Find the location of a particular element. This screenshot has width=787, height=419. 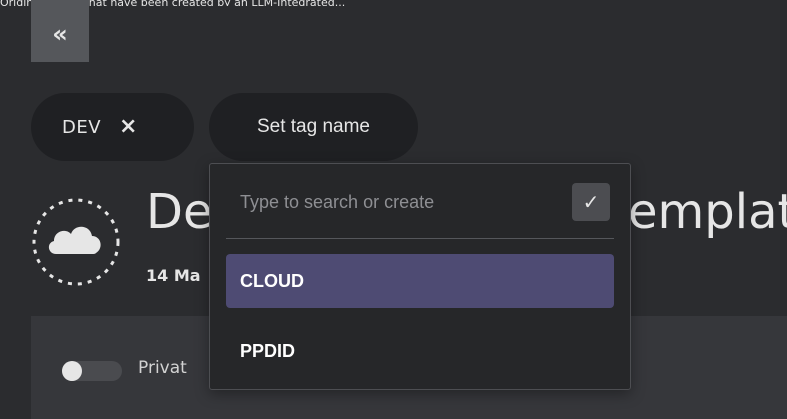

tag-label: DEV is located at coordinates (82, 127).